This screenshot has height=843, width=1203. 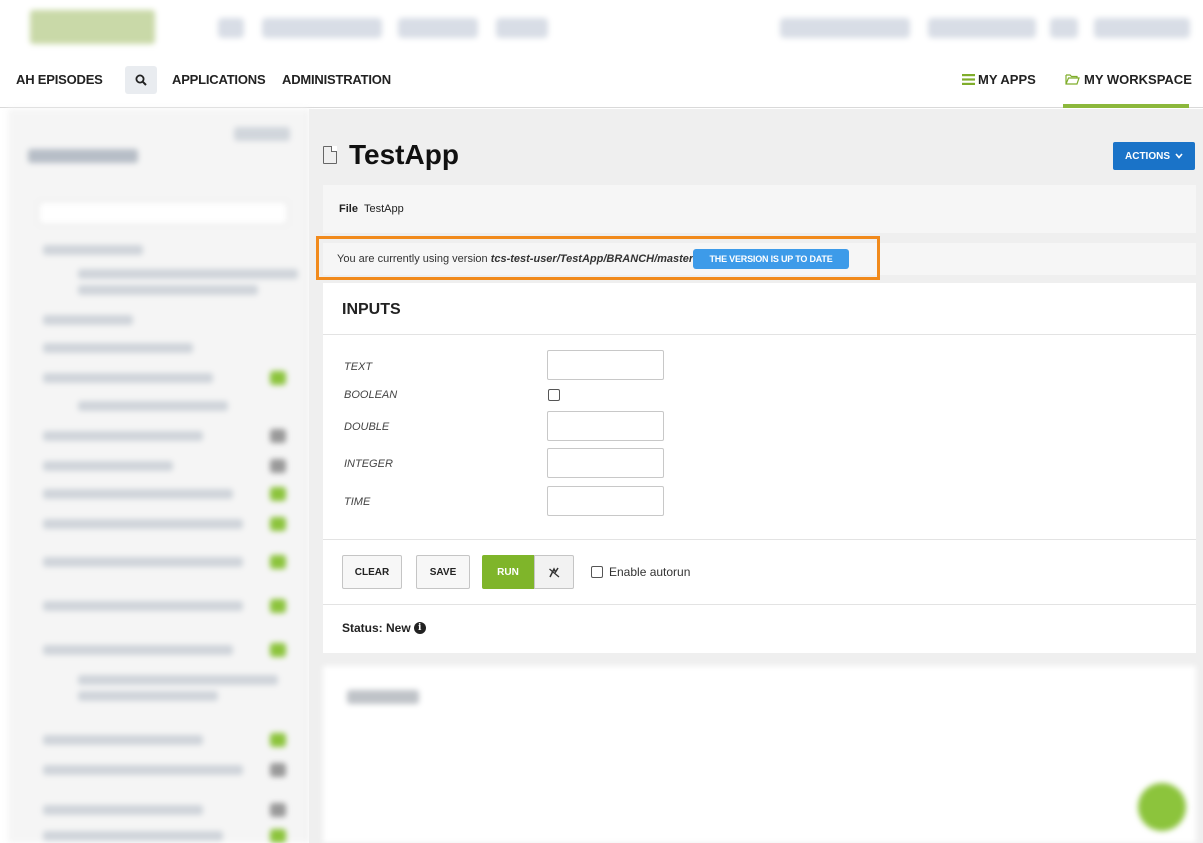 I want to click on info-icon: i, so click(x=419, y=628).